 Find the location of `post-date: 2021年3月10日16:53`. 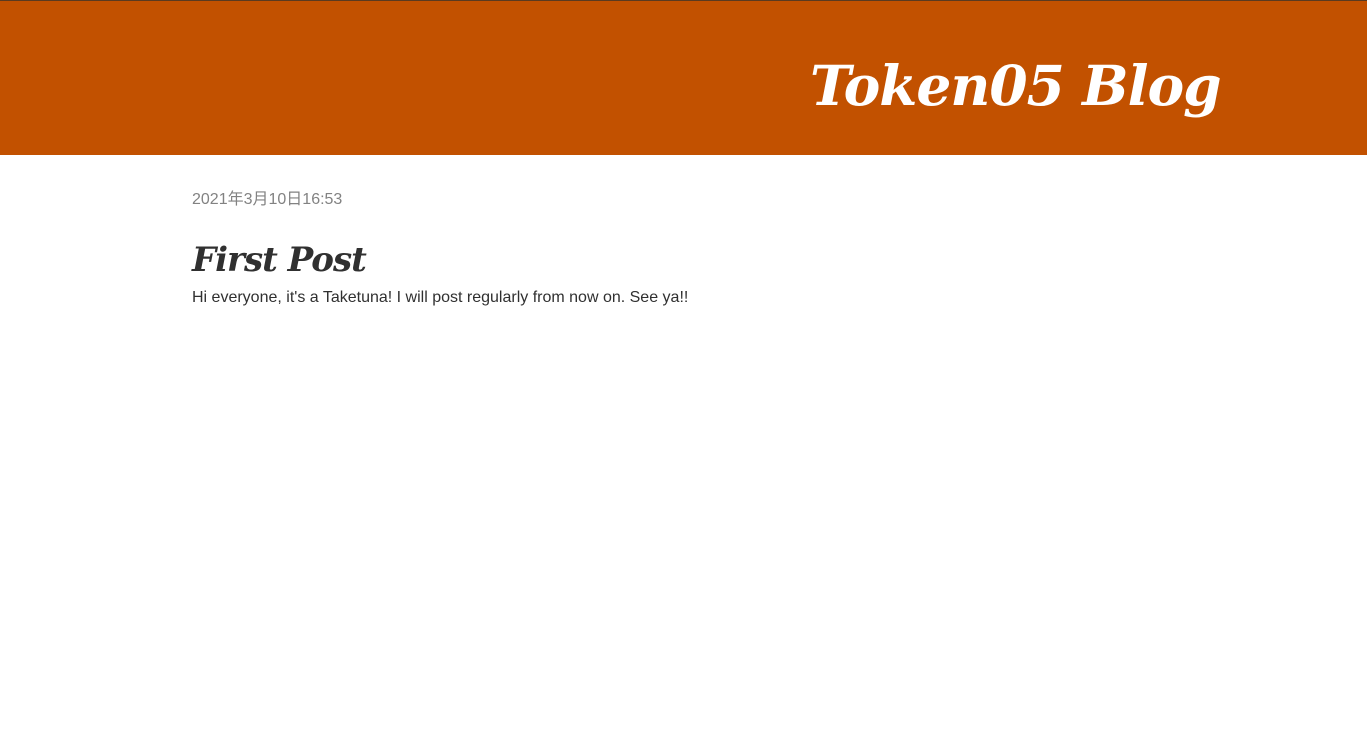

post-date: 2021年3月10日16:53 is located at coordinates (267, 199).